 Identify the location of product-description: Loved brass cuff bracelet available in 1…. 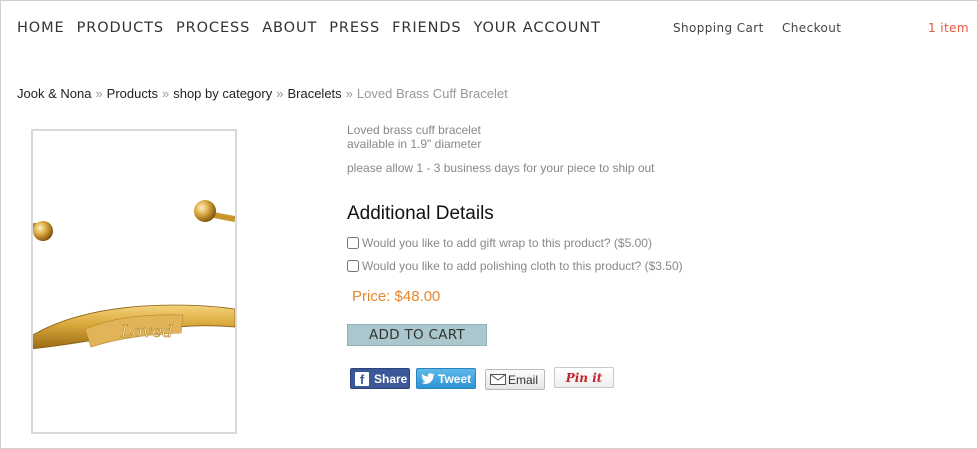
(507, 154).